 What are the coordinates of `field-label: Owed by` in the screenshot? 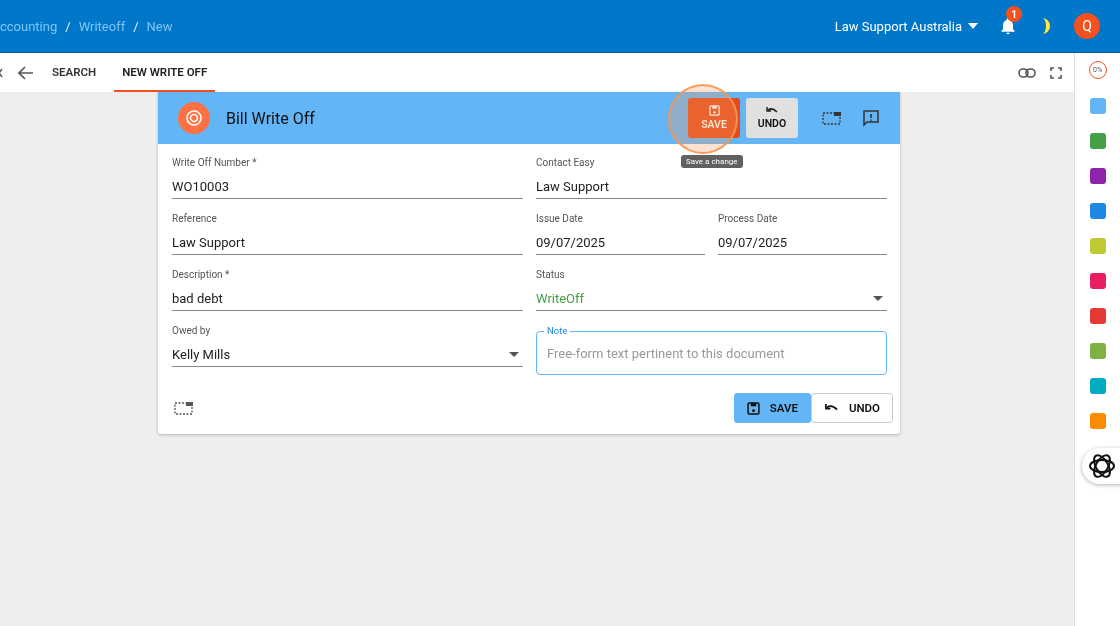 It's located at (191, 330).